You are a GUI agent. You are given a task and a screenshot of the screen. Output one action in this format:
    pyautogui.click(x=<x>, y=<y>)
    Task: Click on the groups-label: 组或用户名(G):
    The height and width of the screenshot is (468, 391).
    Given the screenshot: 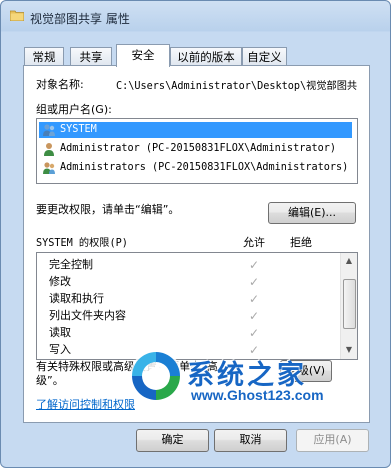 What is the action you would take?
    pyautogui.click(x=74, y=109)
    